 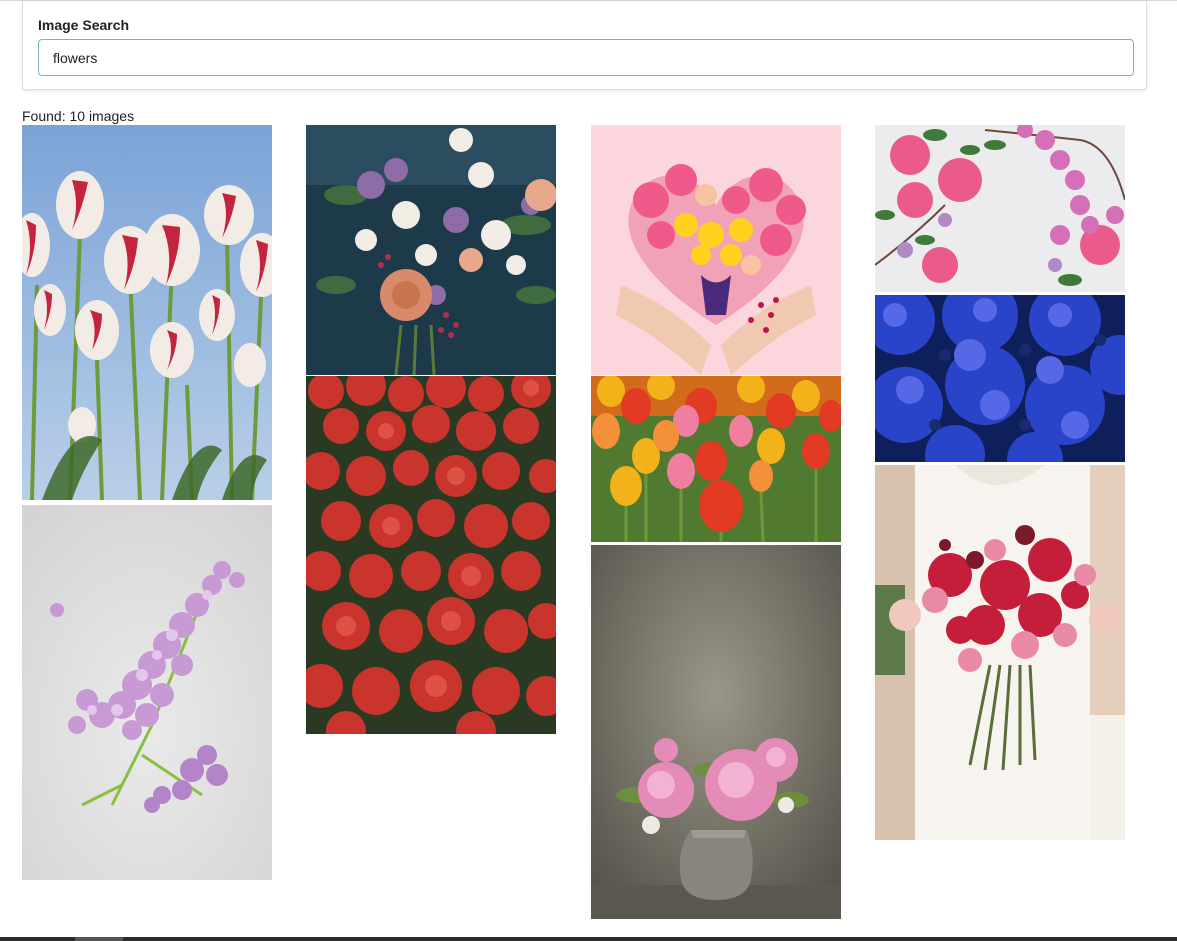 I want to click on image-tile-lilac, so click(x=147, y=692).